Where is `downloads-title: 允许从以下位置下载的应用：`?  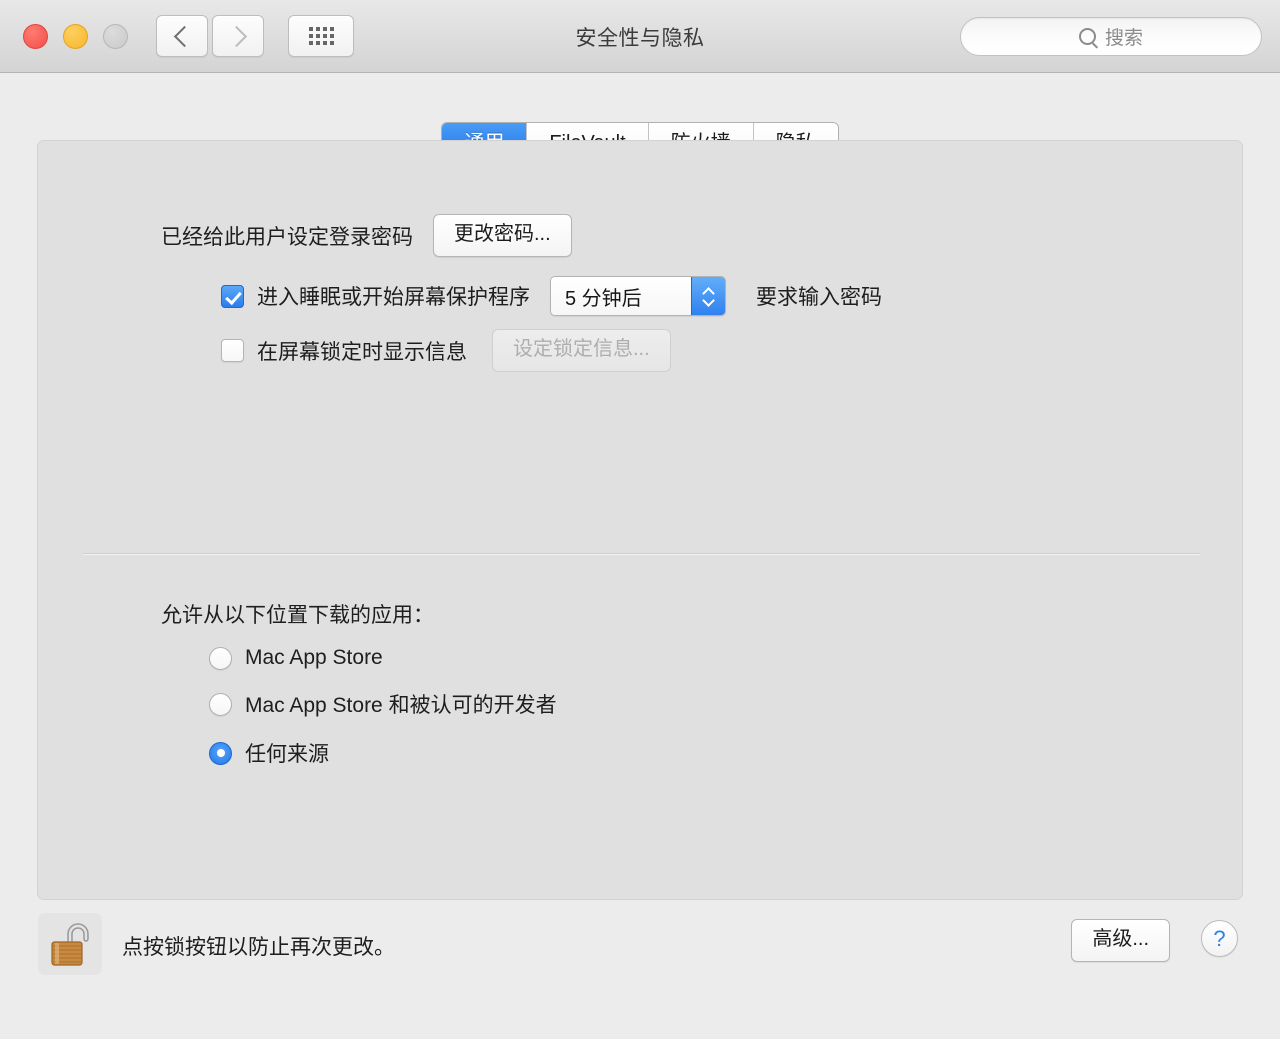 downloads-title: 允许从以下位置下载的应用： is located at coordinates (297, 615).